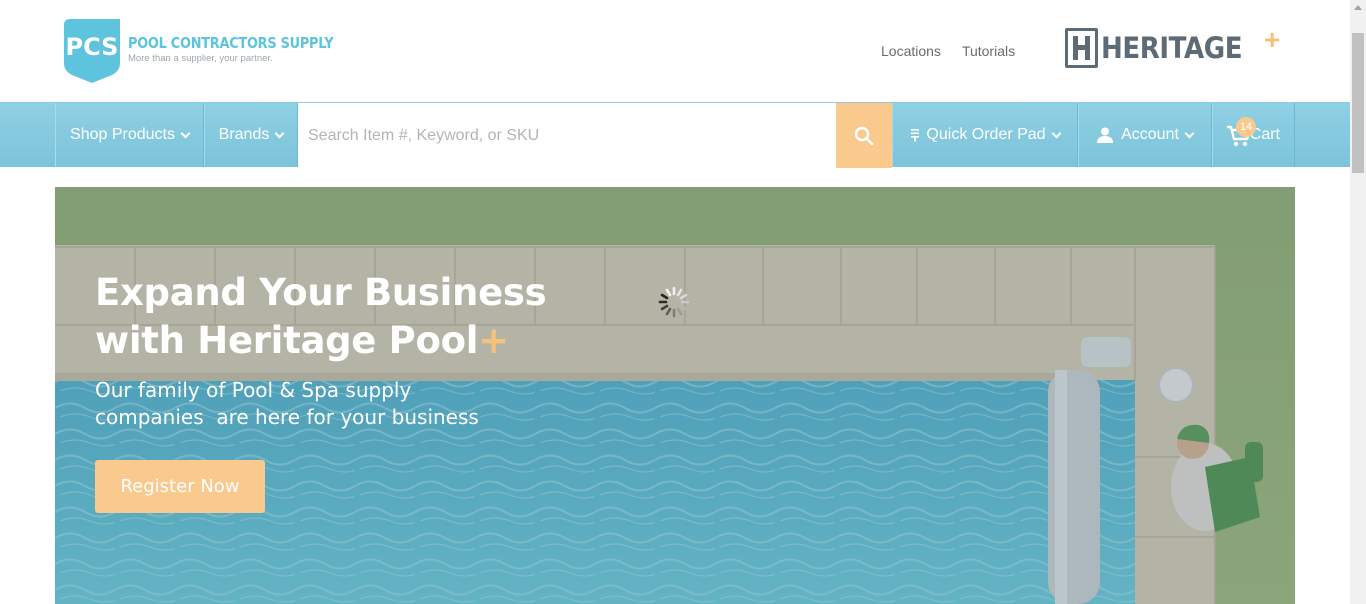  I want to click on search-input, so click(567, 135).